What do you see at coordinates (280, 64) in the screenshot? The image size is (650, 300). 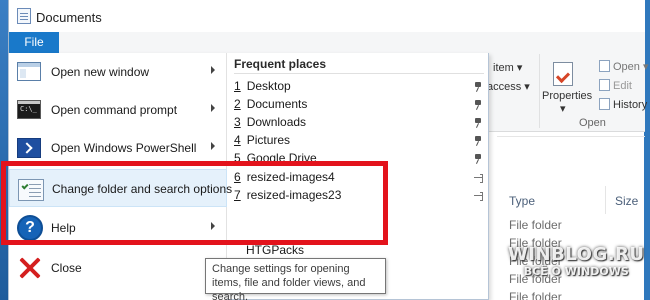 I see `frequent-places-header: Frequent places` at bounding box center [280, 64].